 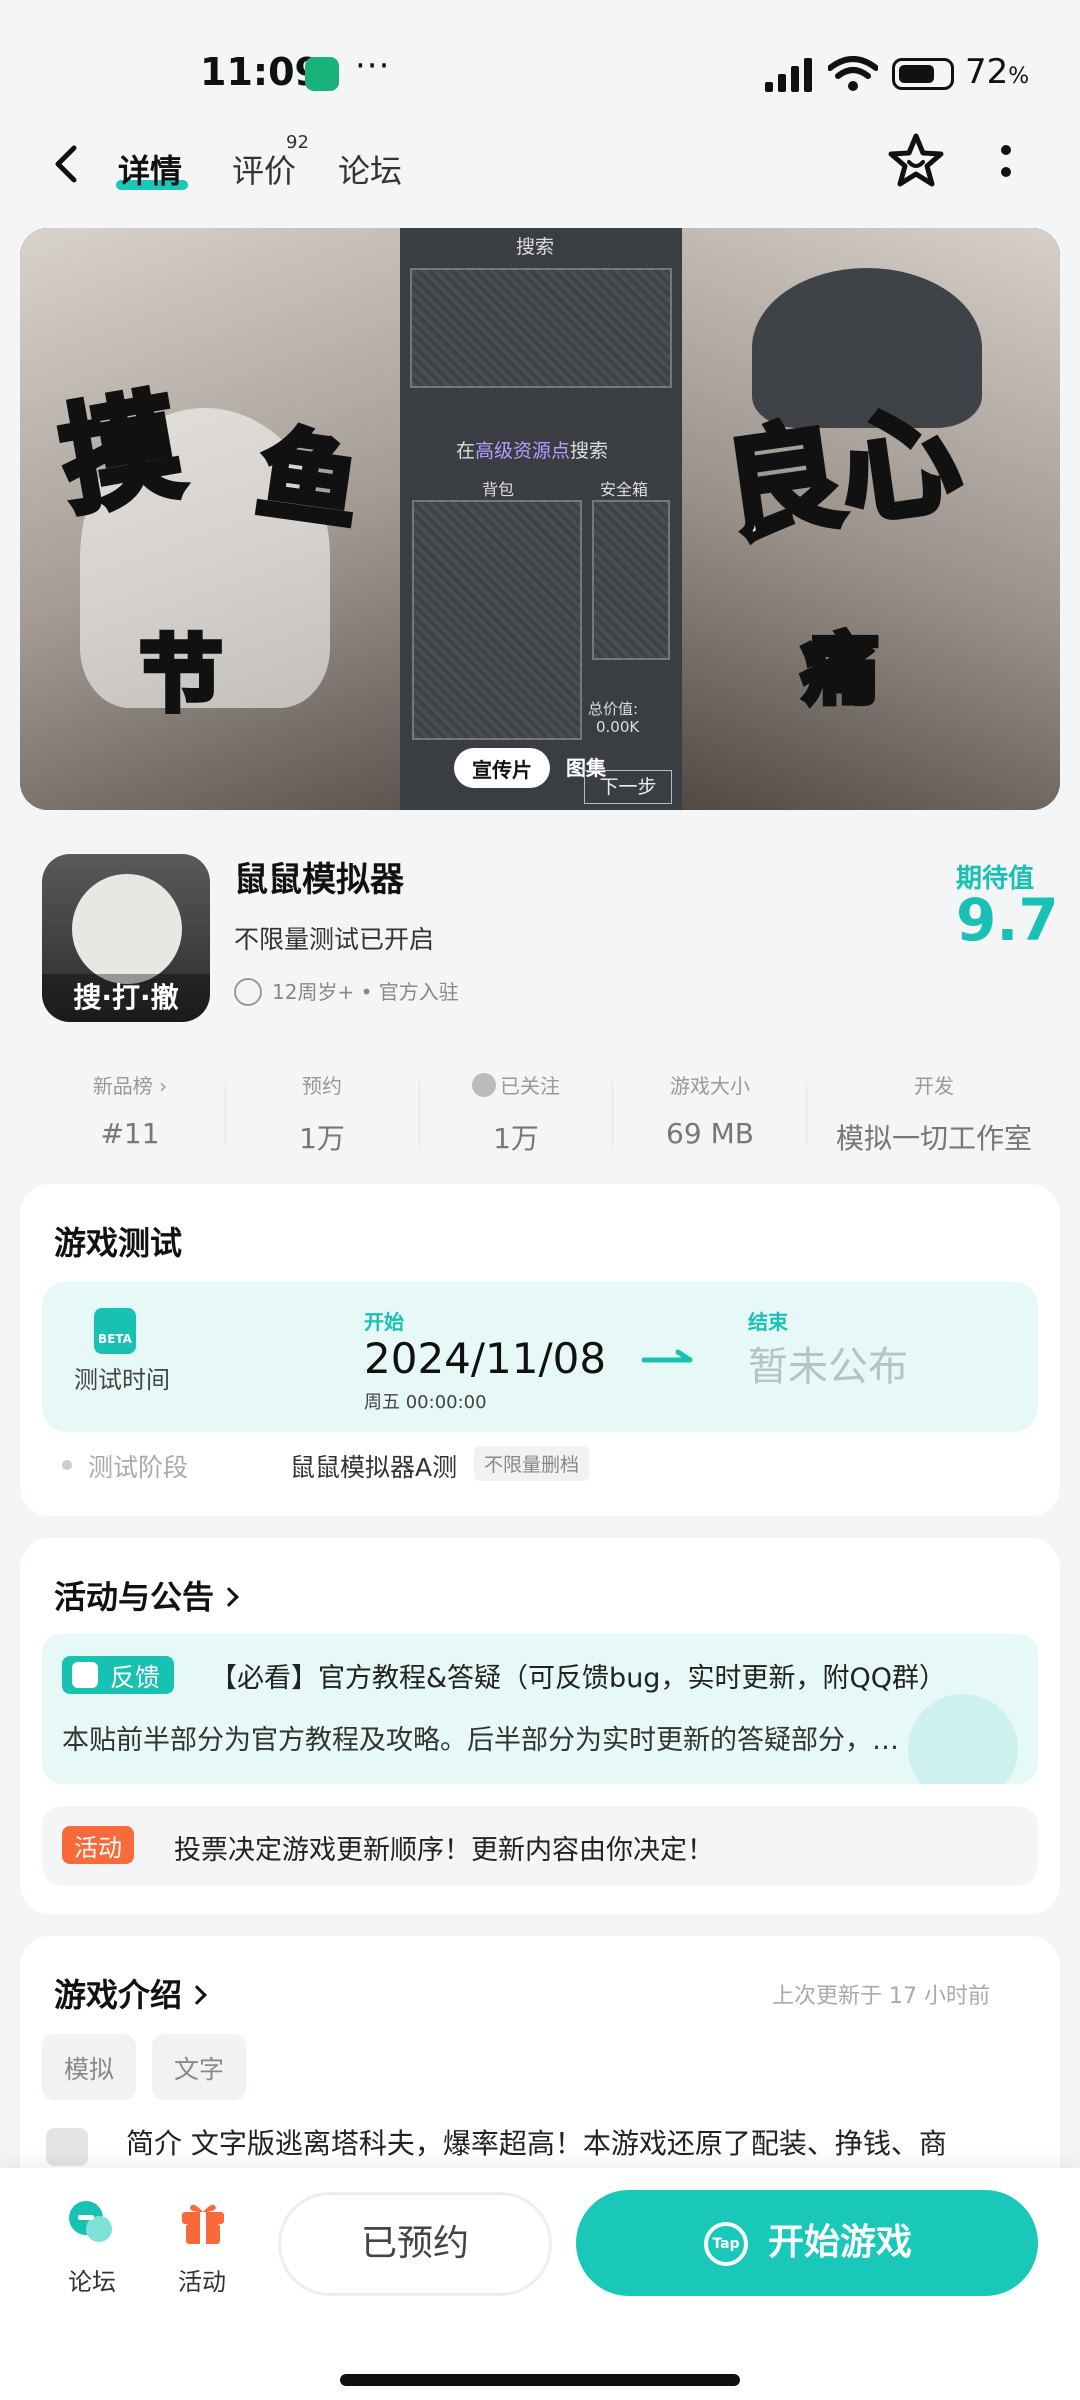 What do you see at coordinates (67, 1465) in the screenshot?
I see `stage-dot` at bounding box center [67, 1465].